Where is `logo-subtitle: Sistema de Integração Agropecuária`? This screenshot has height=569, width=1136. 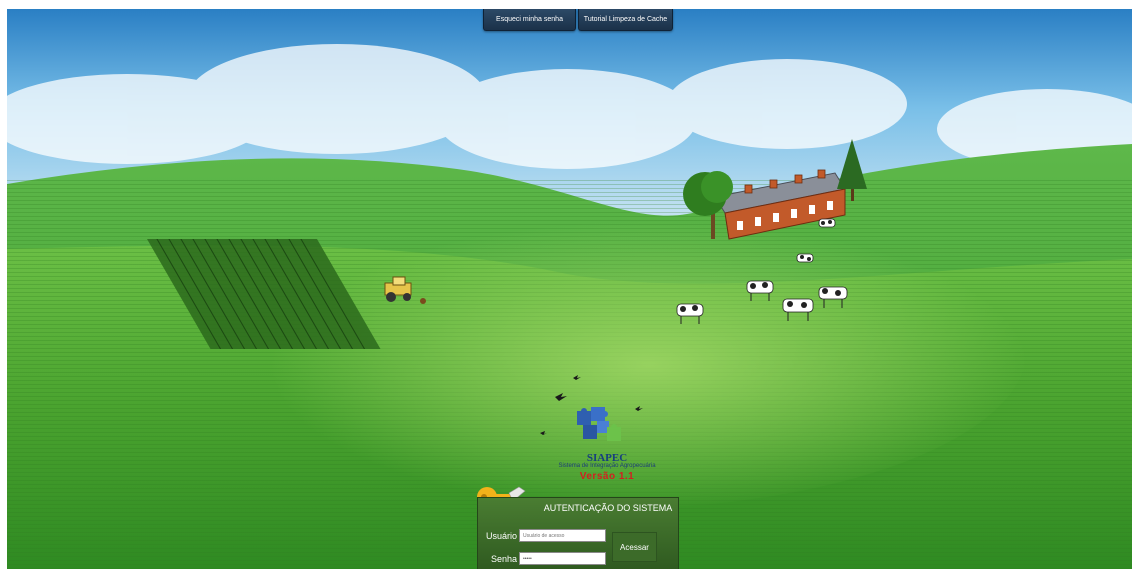 logo-subtitle: Sistema de Integração Agropecuária is located at coordinates (607, 466).